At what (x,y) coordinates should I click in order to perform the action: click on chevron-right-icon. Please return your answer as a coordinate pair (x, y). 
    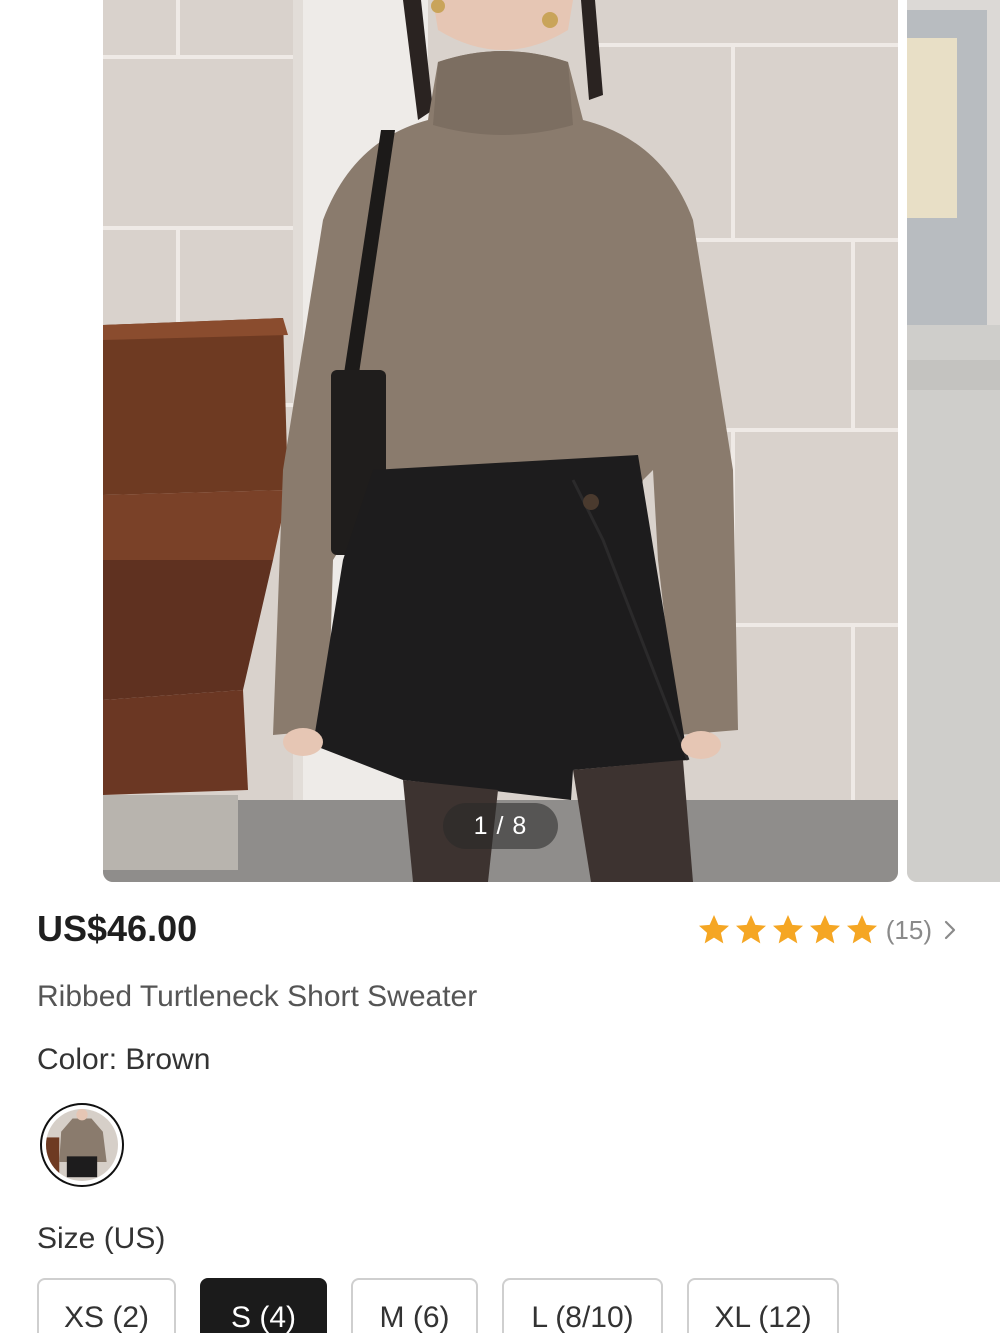
    Looking at the image, I should click on (950, 930).